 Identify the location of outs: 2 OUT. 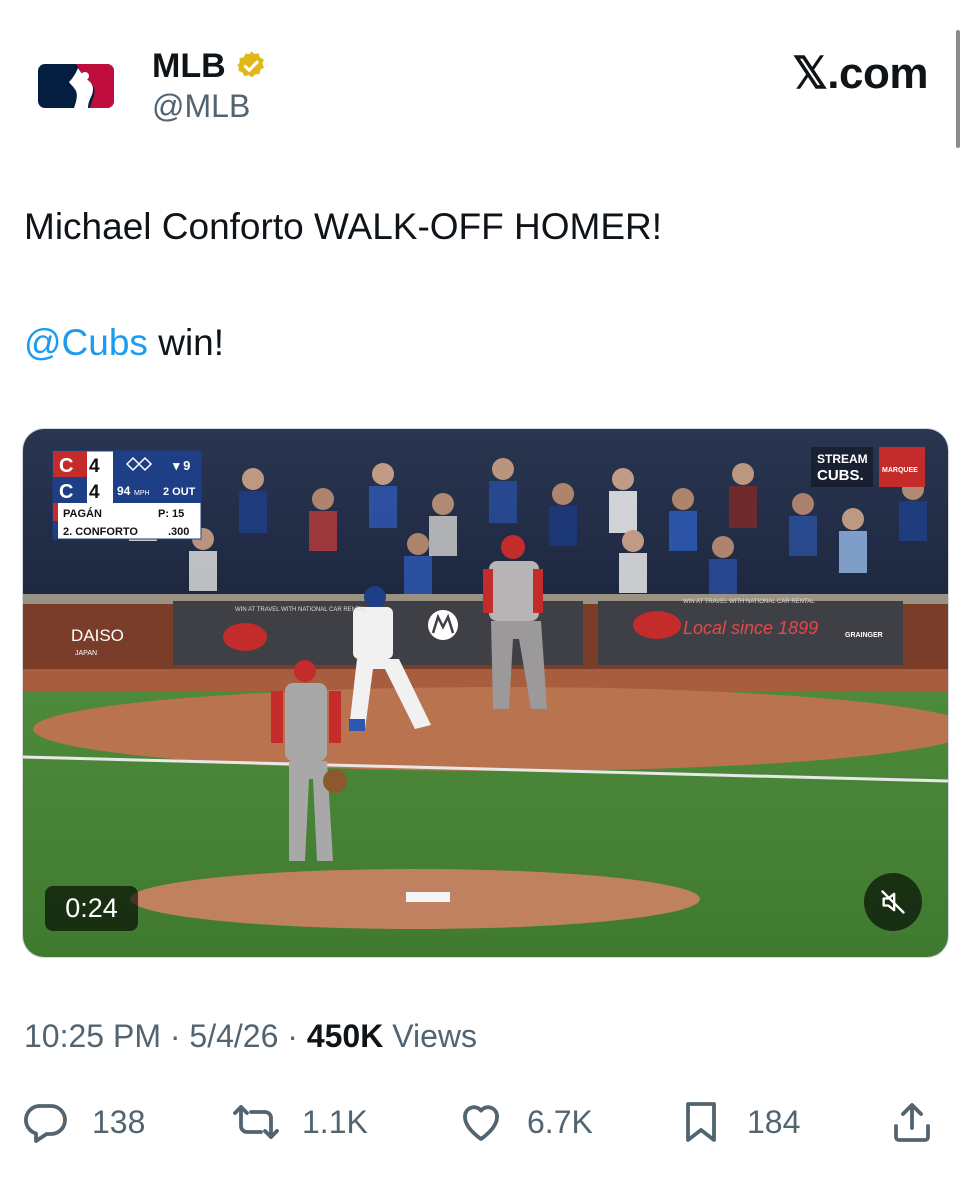
(179, 492).